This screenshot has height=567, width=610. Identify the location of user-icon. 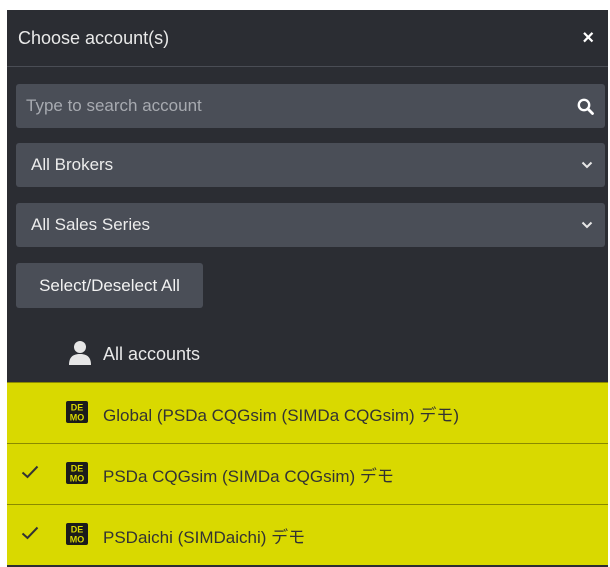
(80, 355).